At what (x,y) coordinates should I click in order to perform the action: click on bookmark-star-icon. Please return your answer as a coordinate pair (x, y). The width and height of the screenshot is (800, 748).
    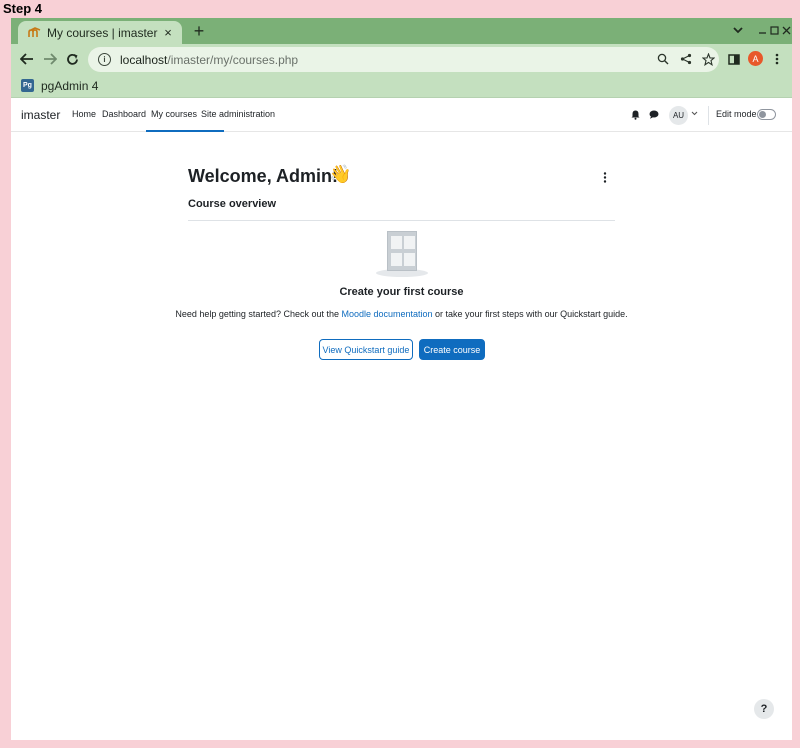
    Looking at the image, I should click on (708, 59).